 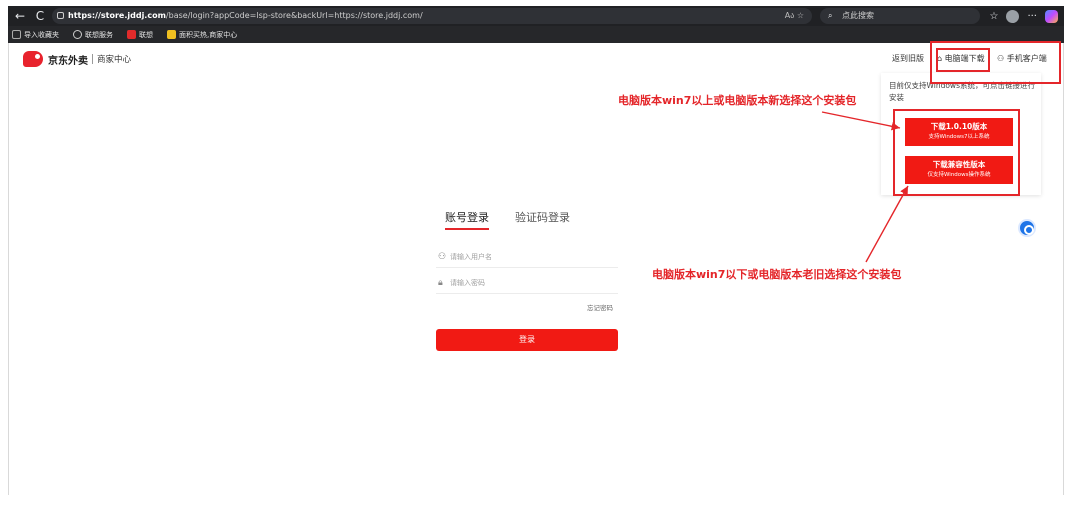 What do you see at coordinates (68, 61) in the screenshot?
I see `logo-text: 京东外卖` at bounding box center [68, 61].